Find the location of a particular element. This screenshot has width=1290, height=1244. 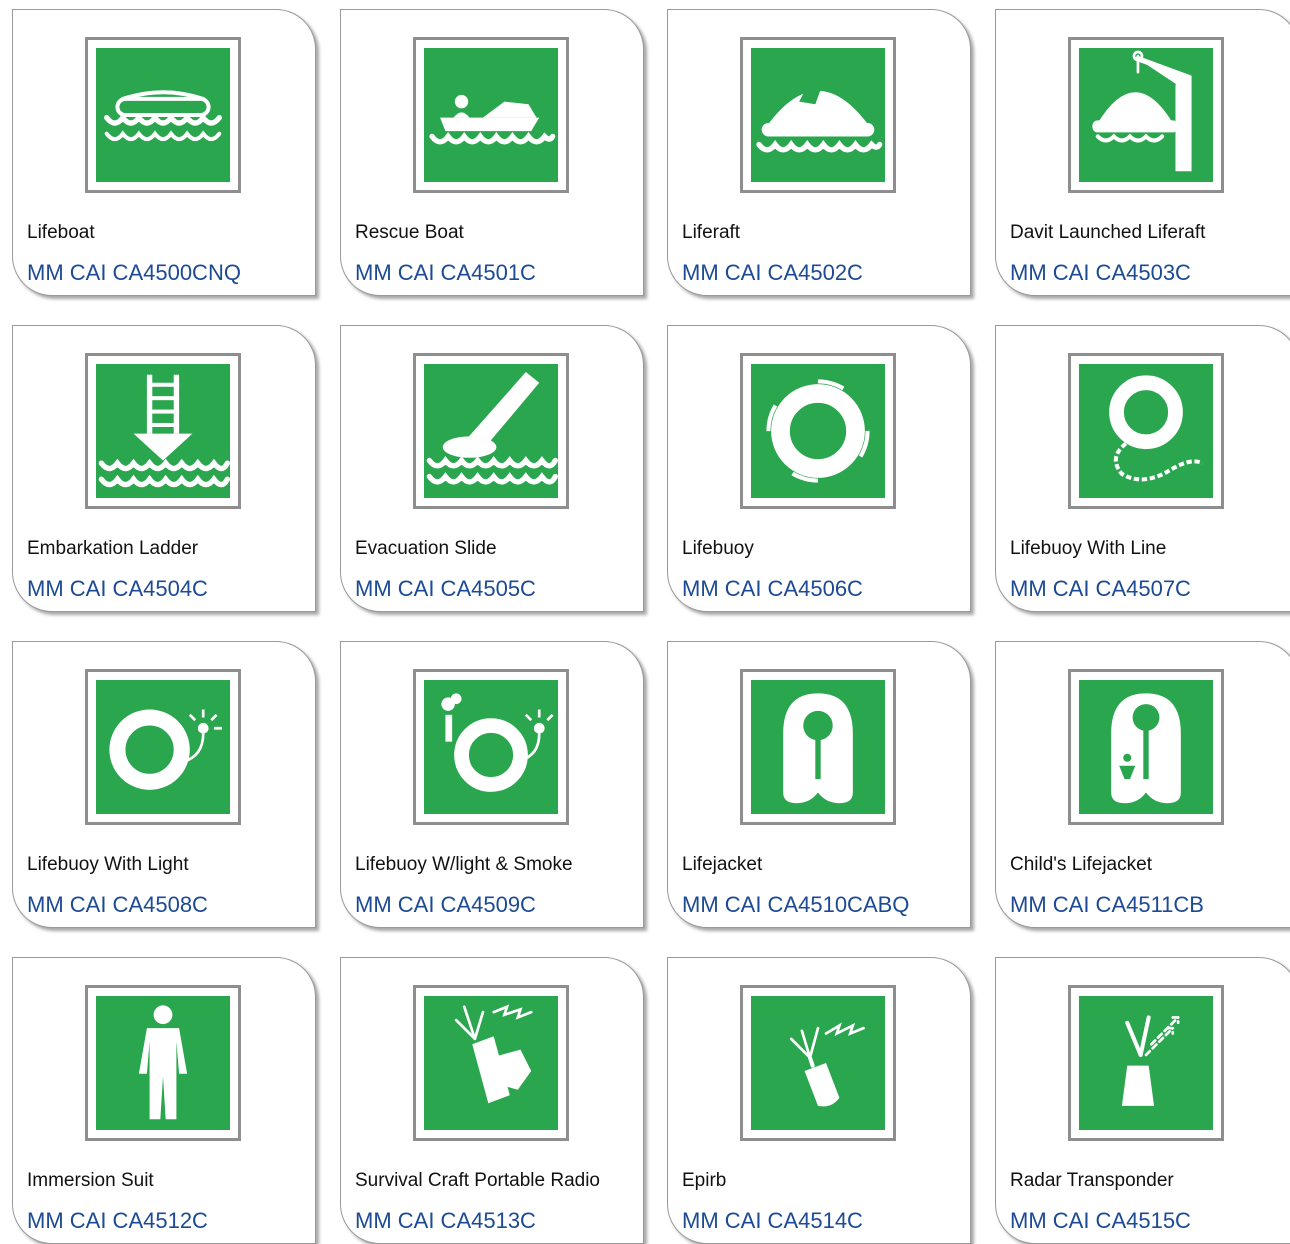

childs-lifejacket-icon is located at coordinates (1146, 748).